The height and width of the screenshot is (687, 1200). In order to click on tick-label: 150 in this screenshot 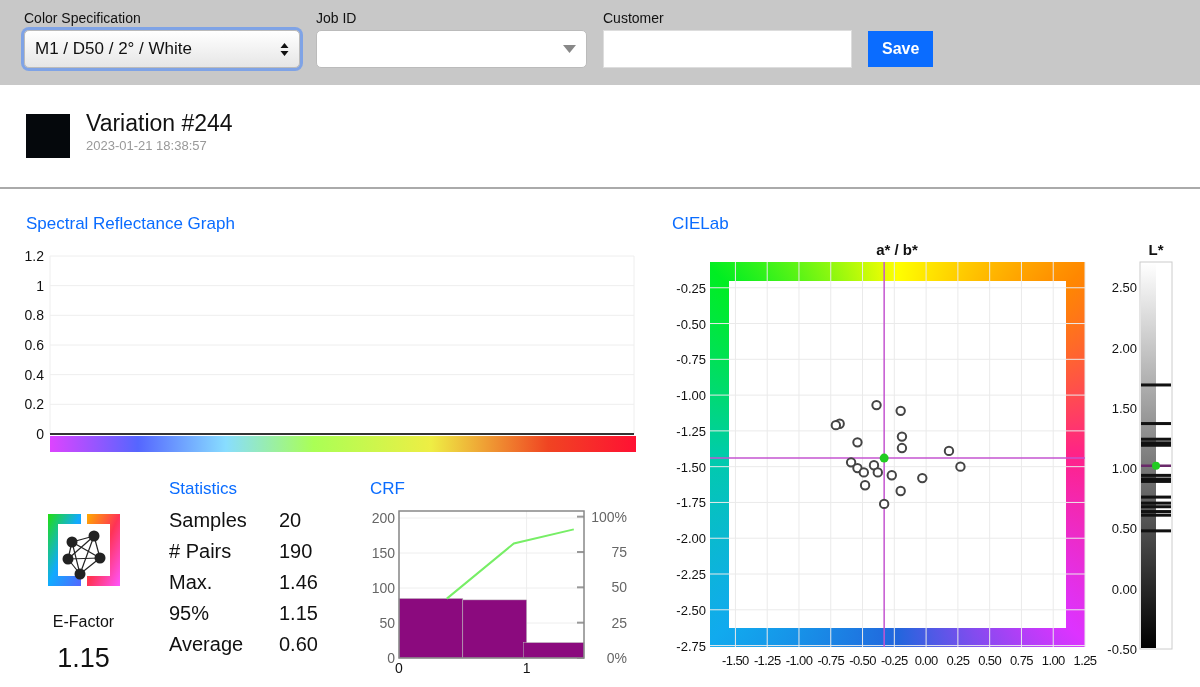, I will do `click(383, 553)`.